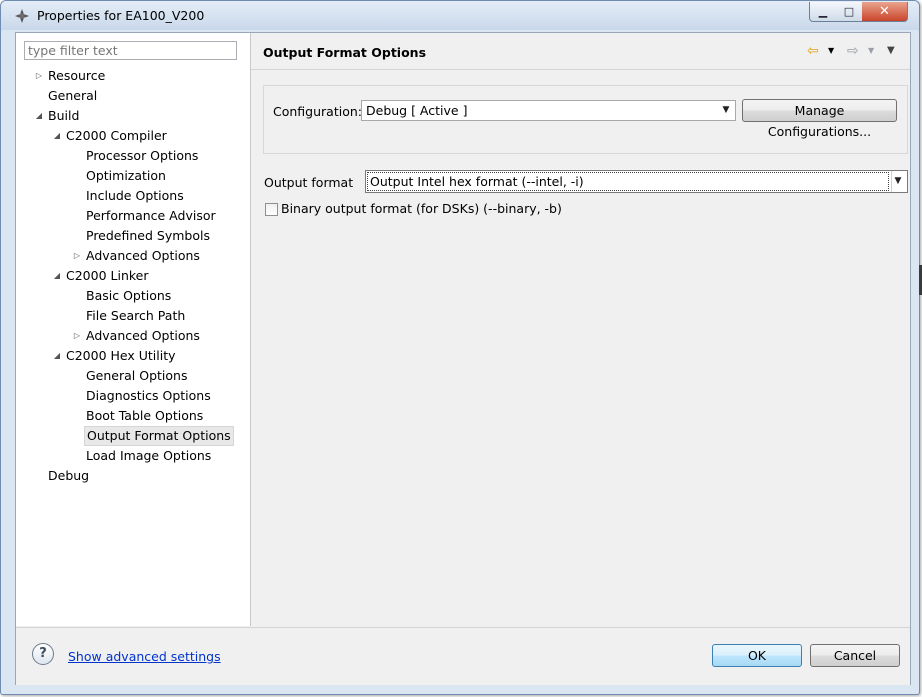 The image size is (922, 697). Describe the element at coordinates (417, 110) in the screenshot. I see `configuration-value: Debug [ Active ]` at that location.